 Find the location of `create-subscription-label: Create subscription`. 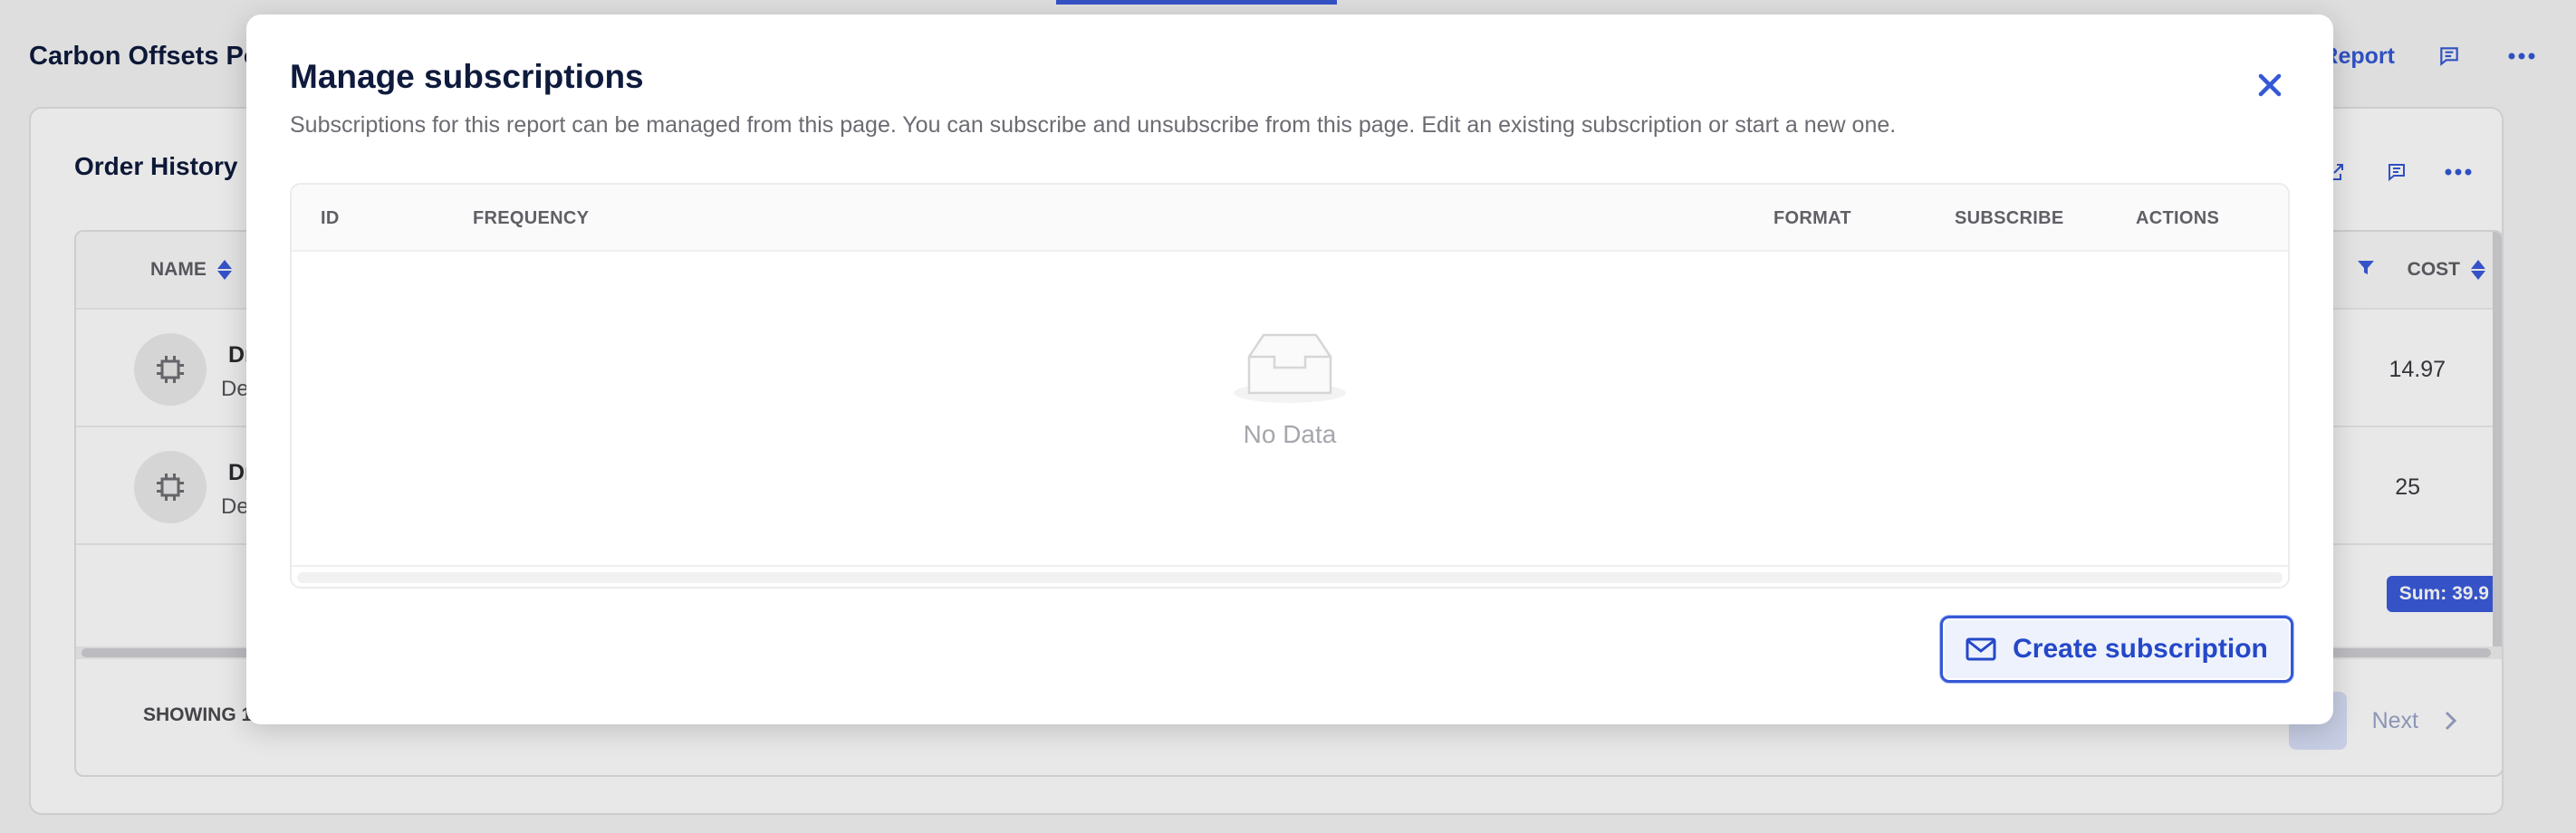

create-subscription-label: Create subscription is located at coordinates (2140, 649).